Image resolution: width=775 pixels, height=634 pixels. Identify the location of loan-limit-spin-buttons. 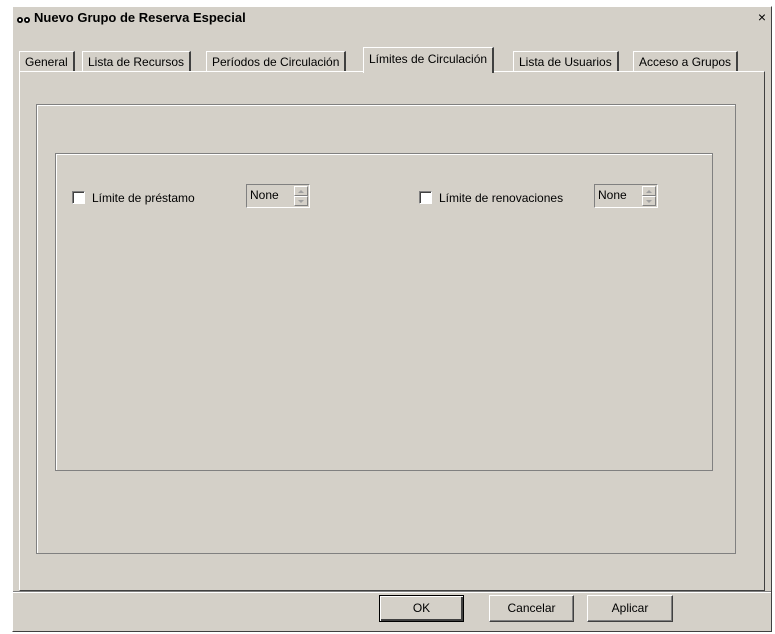
(301, 196).